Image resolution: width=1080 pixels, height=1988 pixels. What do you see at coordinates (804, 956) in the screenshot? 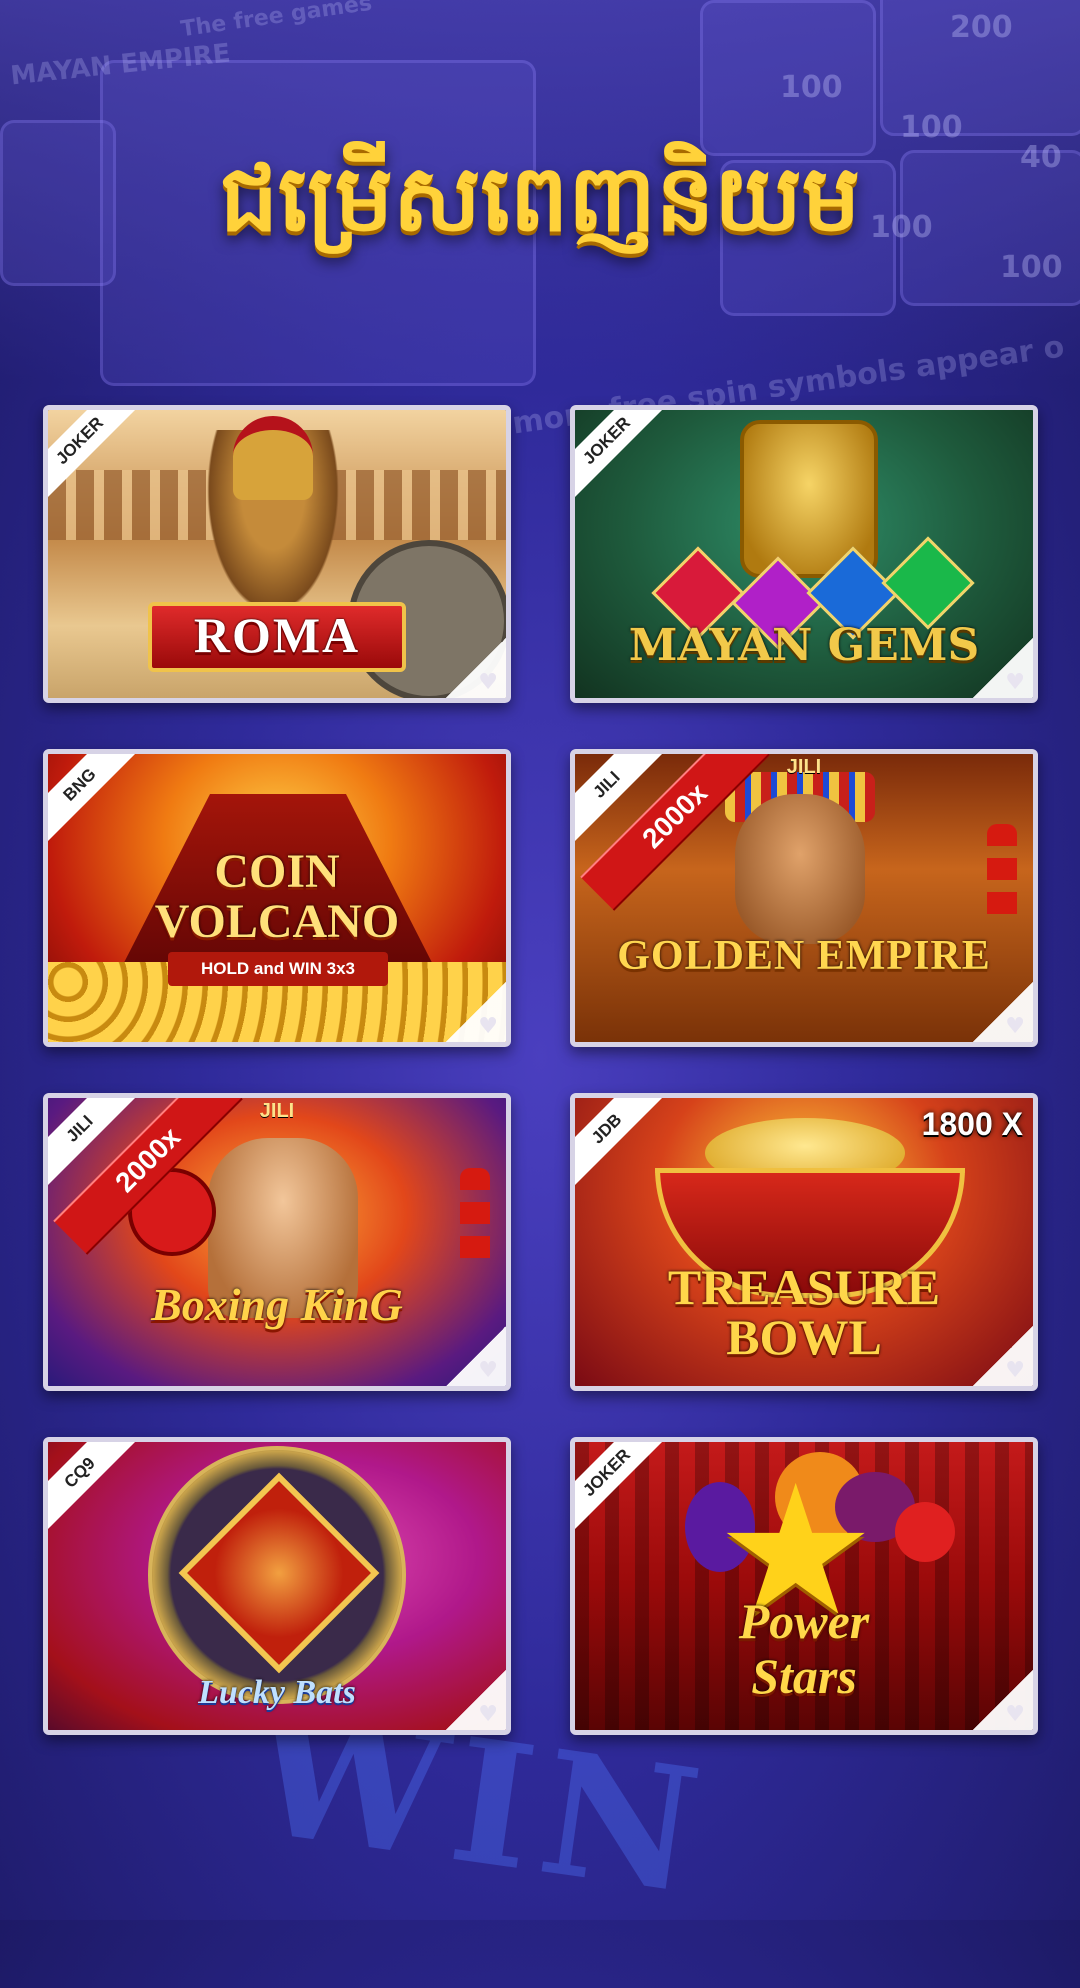
I see `game-logo: GOLDEN EMPIRE` at bounding box center [804, 956].